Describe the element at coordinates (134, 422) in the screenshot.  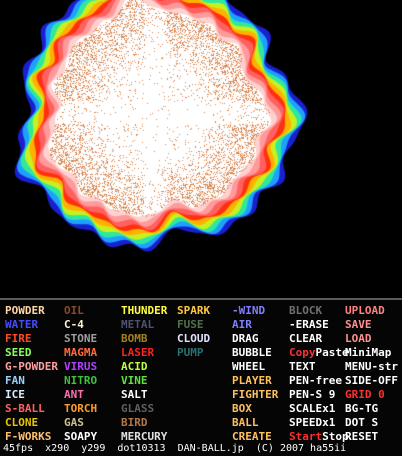
I see `panel-button-bird: BIRD` at that location.